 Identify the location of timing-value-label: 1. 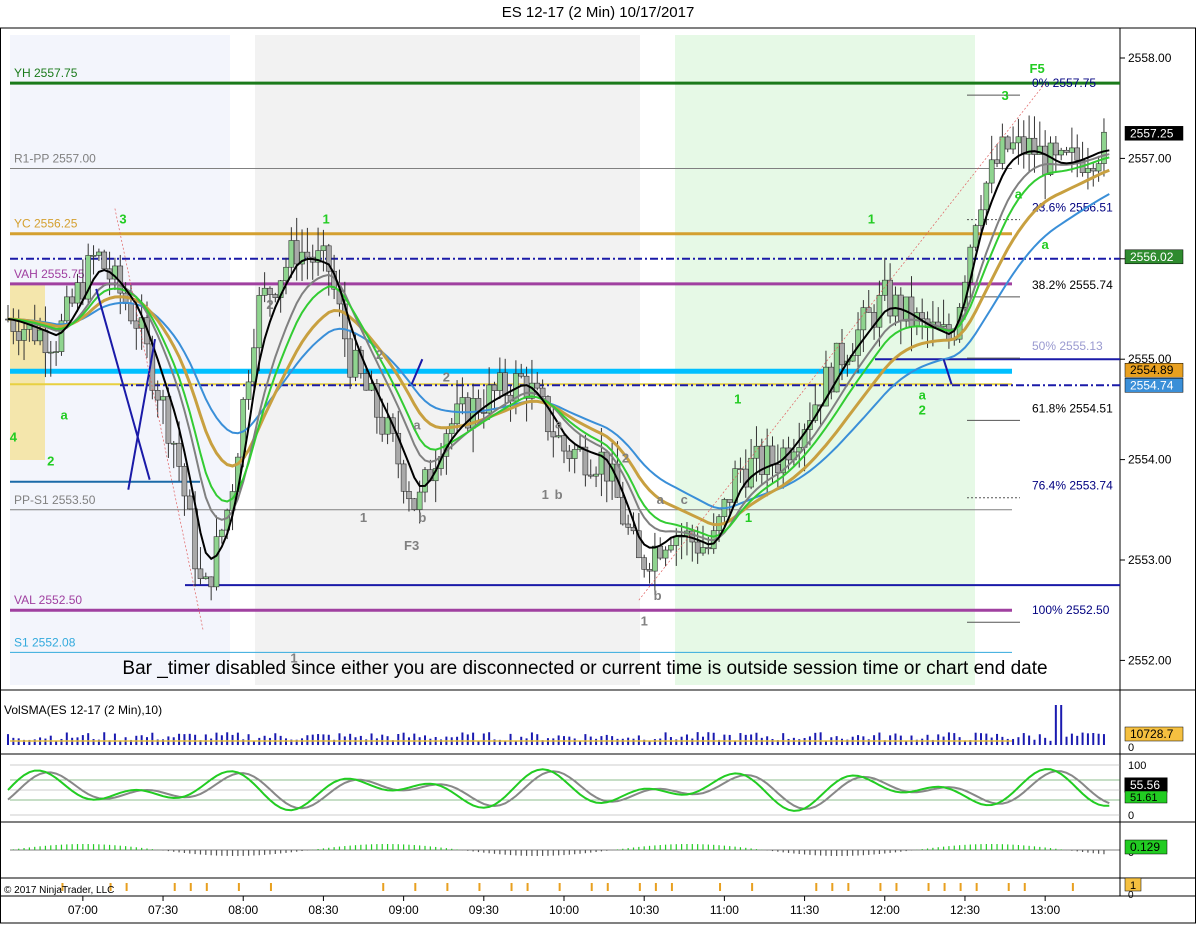
(1133, 886).